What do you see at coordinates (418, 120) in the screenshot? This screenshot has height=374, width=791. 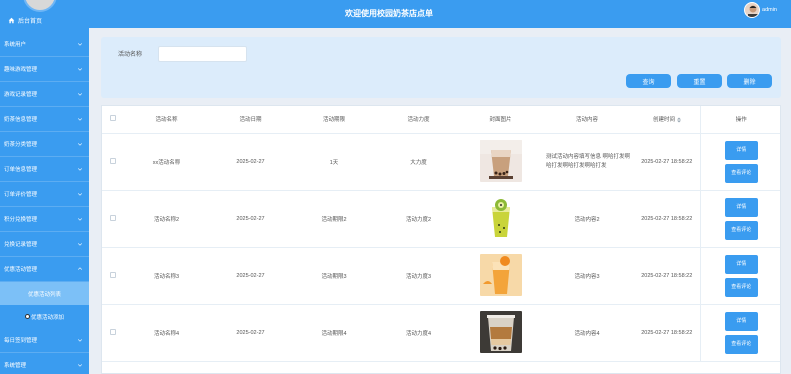 I see `column-header: 活动力度` at bounding box center [418, 120].